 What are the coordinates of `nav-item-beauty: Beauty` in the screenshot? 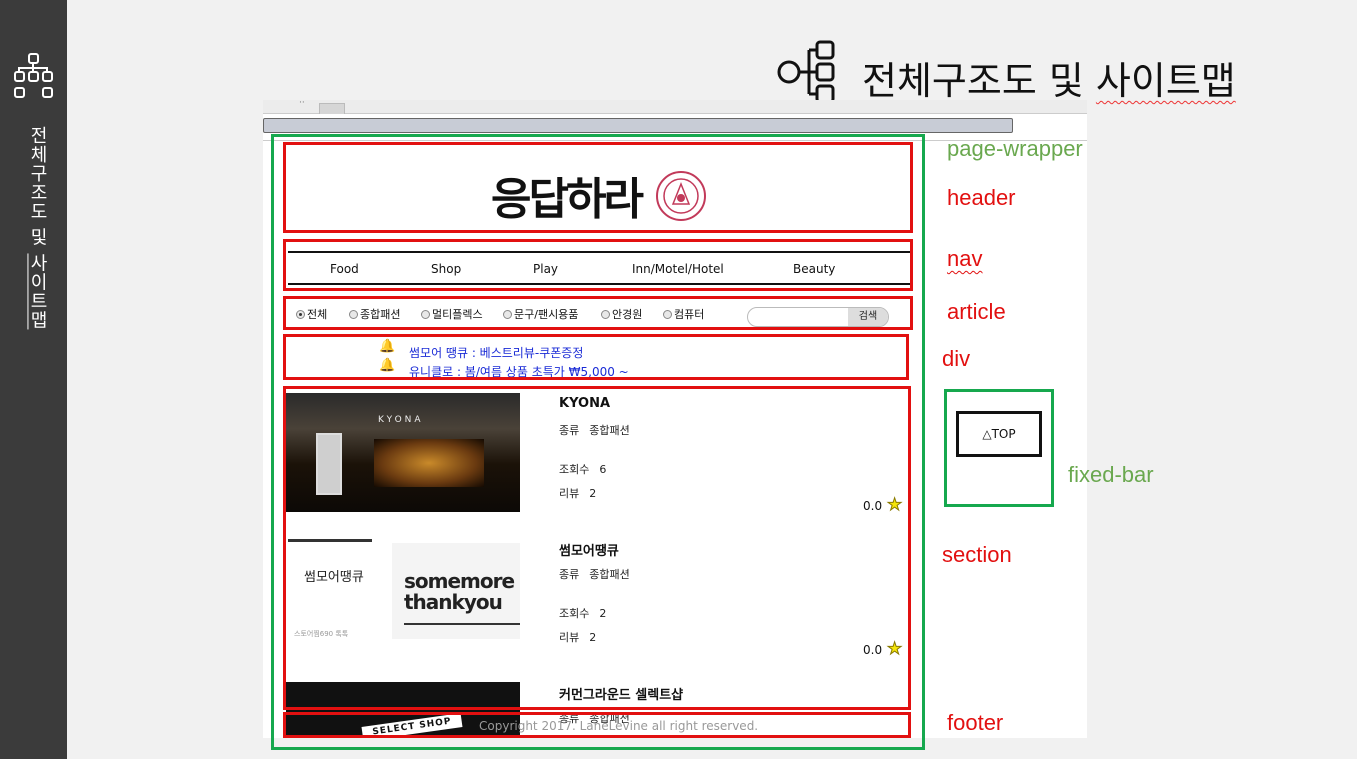 It's located at (814, 269).